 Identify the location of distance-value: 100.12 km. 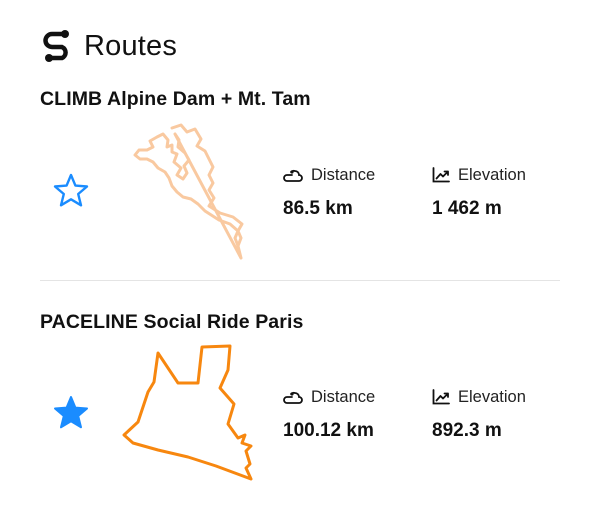
(328, 430).